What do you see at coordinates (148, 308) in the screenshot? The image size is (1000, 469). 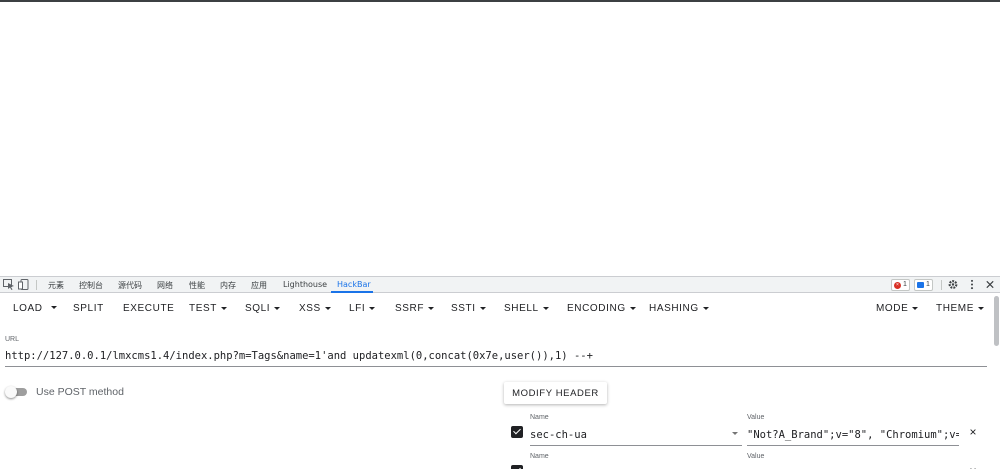 I see `execute-button: EXECUTE` at bounding box center [148, 308].